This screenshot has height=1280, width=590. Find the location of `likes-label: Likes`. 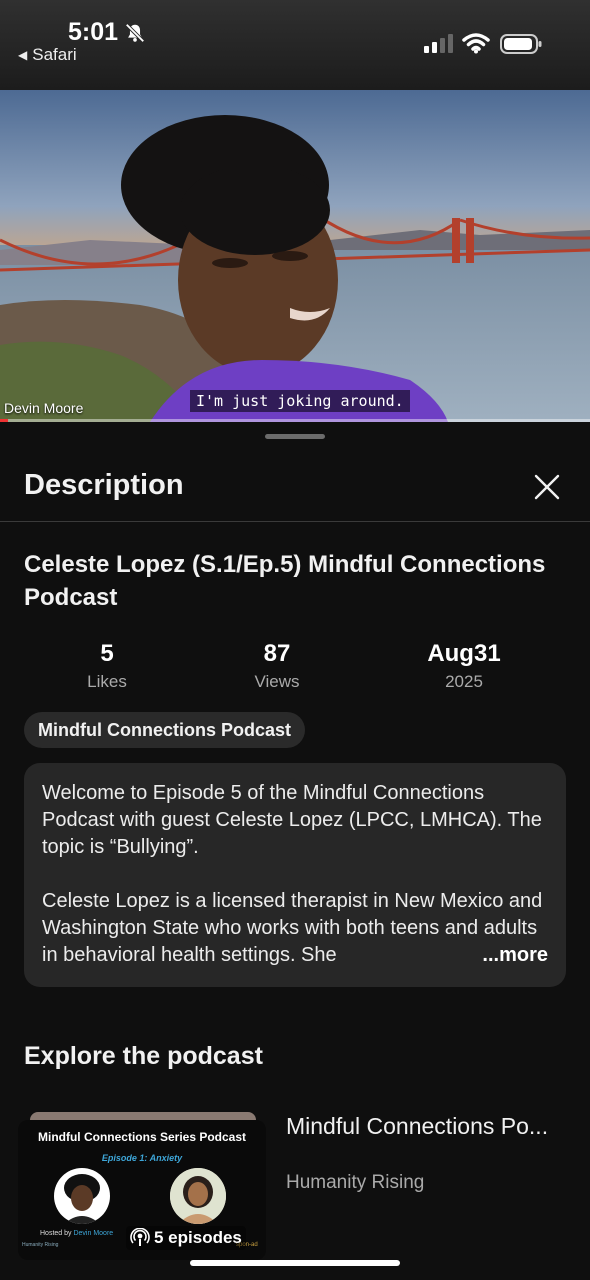

likes-label: Likes is located at coordinates (107, 681).